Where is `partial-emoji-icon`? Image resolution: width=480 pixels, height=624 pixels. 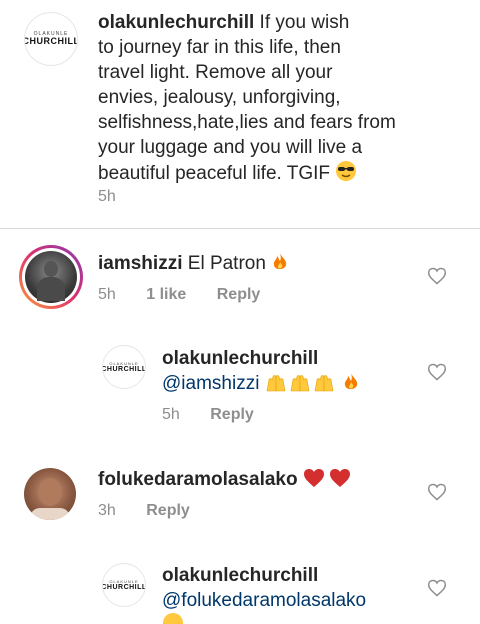
partial-emoji-icon is located at coordinates (173, 618).